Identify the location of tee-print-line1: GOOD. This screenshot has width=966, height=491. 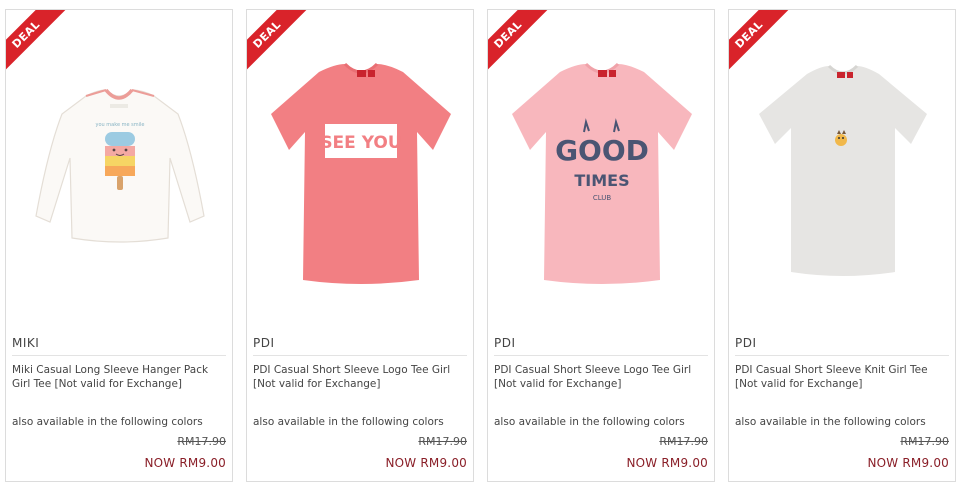
(602, 150).